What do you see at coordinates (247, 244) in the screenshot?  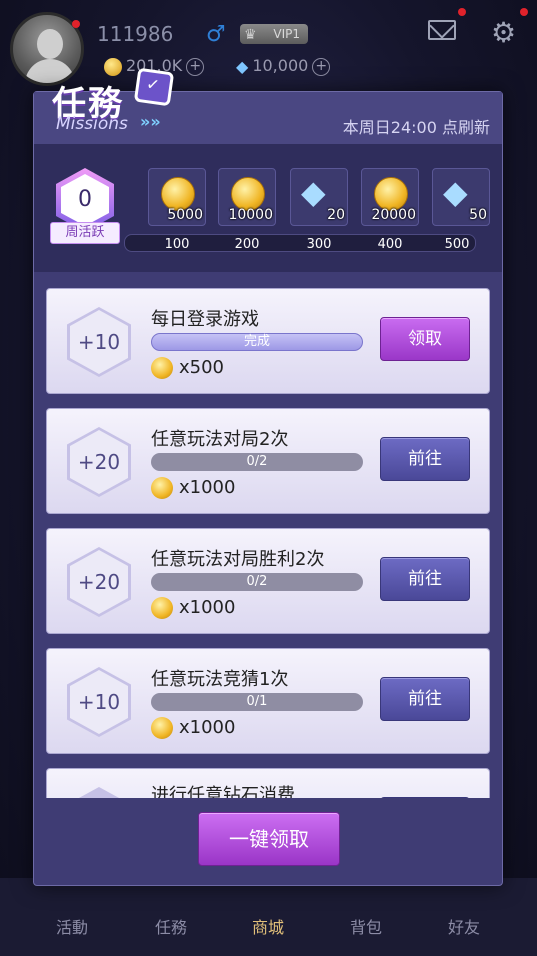 I see `milestone-label: 200` at bounding box center [247, 244].